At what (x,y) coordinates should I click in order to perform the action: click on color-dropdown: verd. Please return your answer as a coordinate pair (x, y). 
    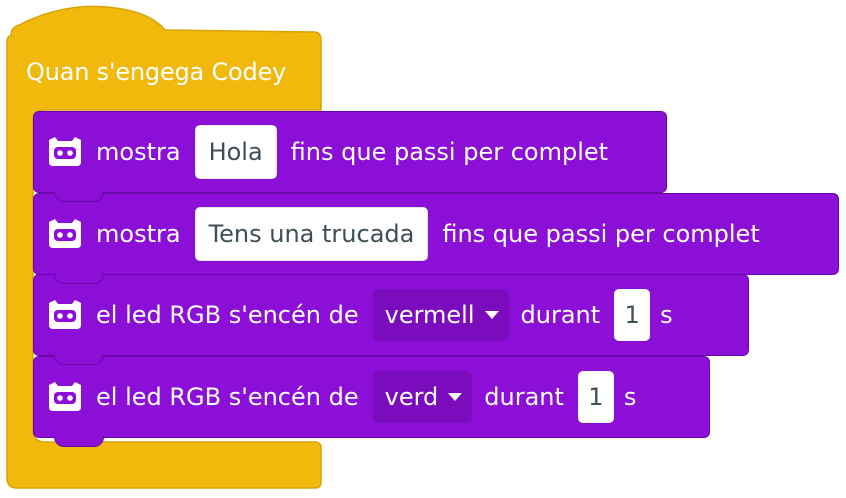
    Looking at the image, I should click on (422, 397).